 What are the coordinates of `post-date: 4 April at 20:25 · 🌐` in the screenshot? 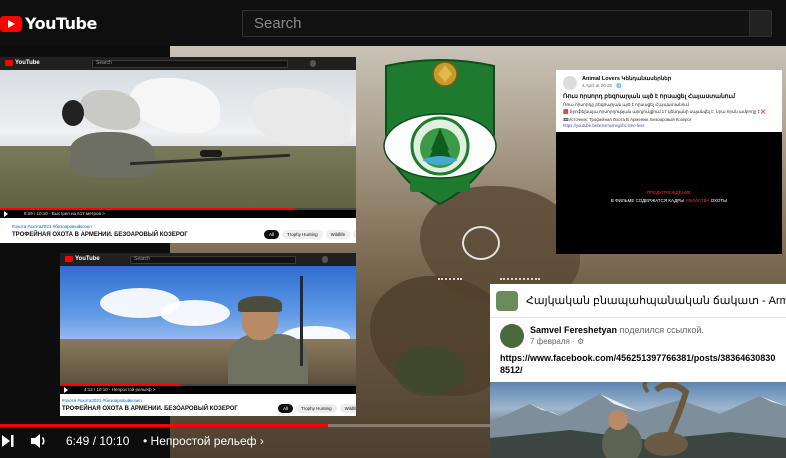 It's located at (602, 86).